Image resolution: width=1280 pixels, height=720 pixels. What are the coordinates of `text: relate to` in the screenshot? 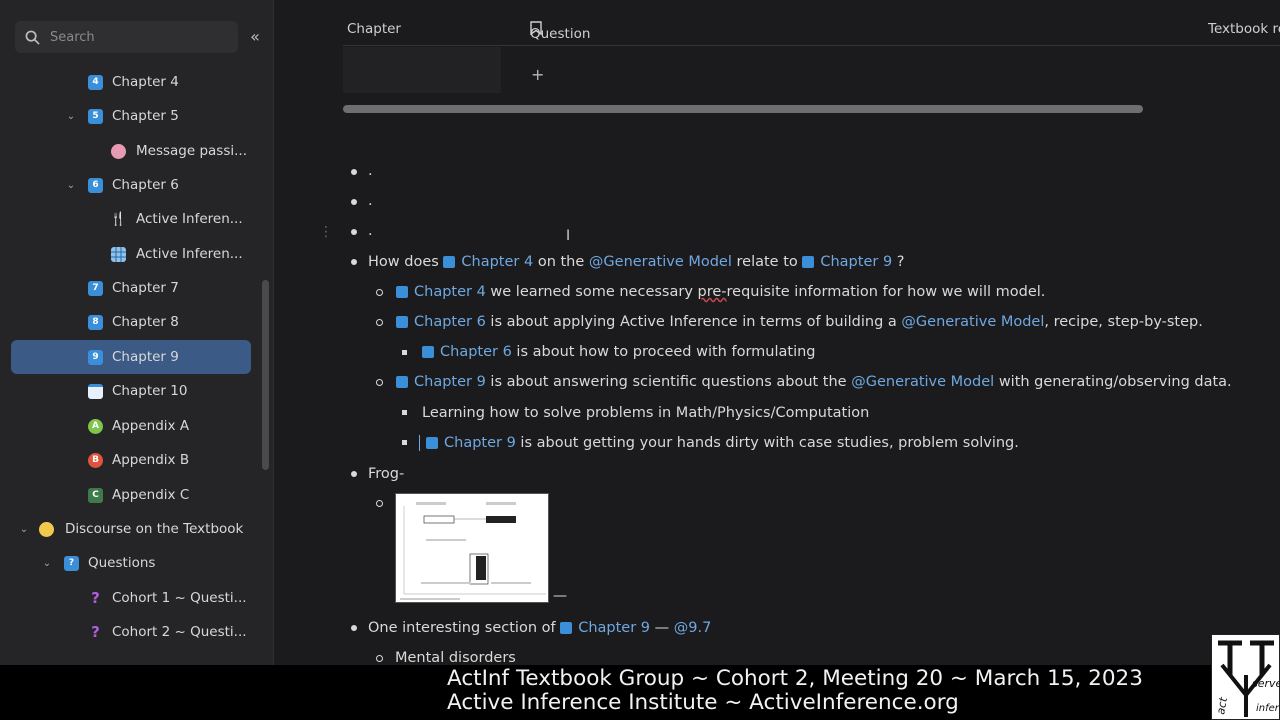 It's located at (767, 262).